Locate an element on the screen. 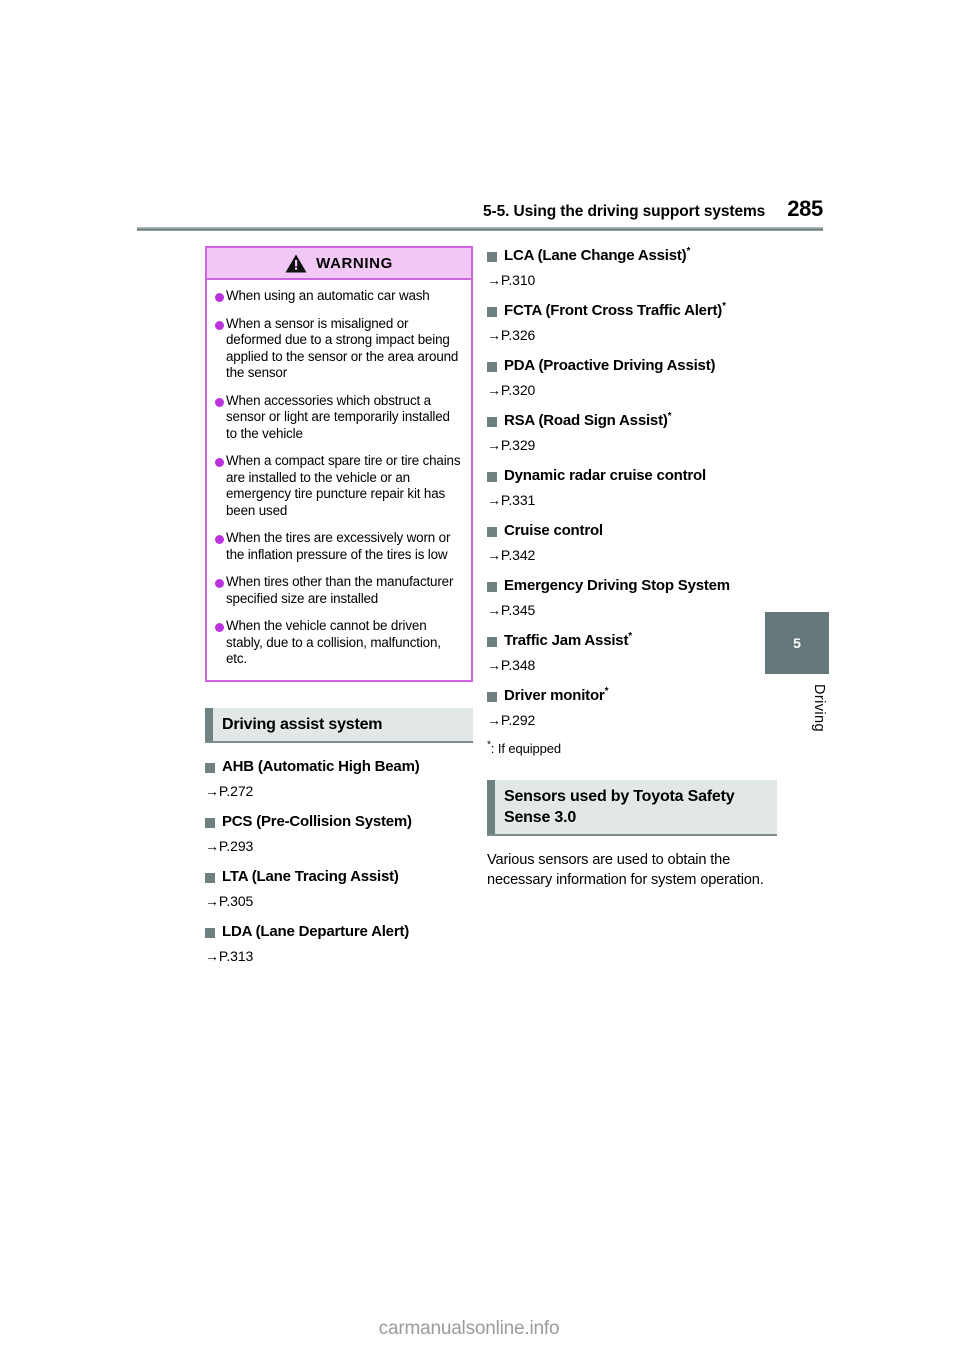 The height and width of the screenshot is (1358, 960). breadcrumb-section-title: 5-5. Using the driving support systems is located at coordinates (624, 211).